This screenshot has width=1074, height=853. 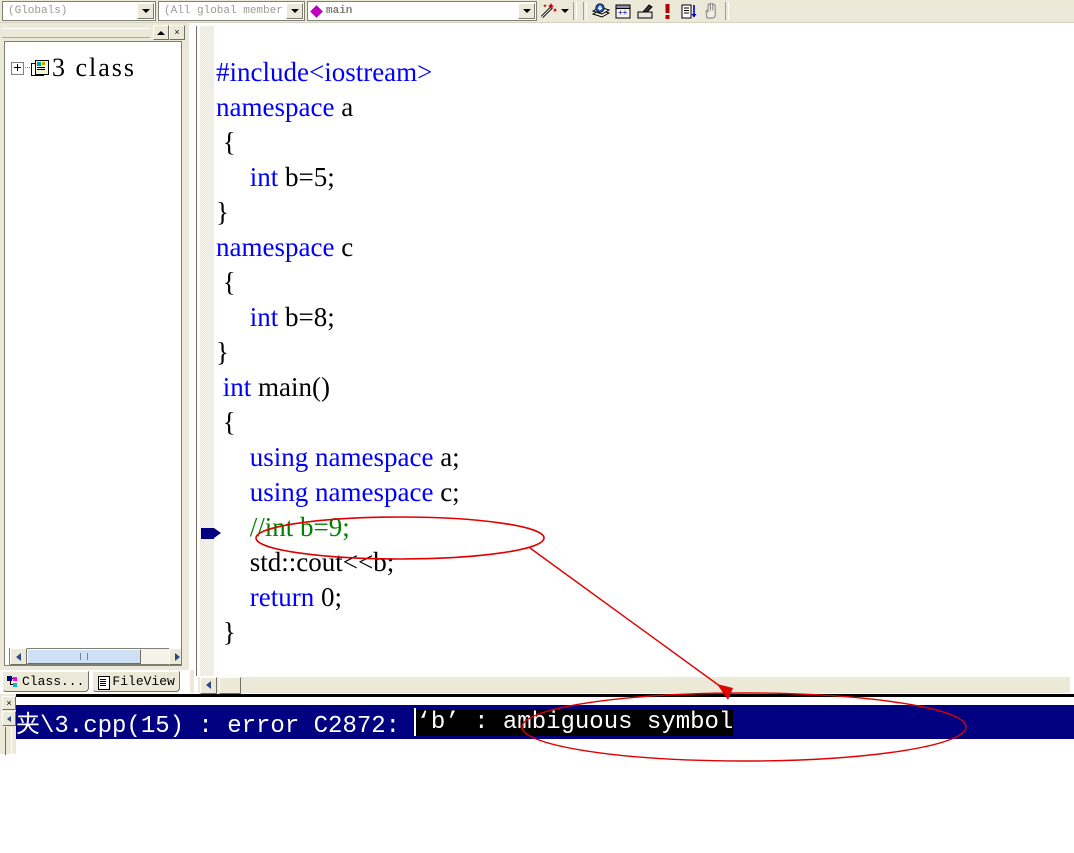 I want to click on pause-button, so click(x=711, y=11).